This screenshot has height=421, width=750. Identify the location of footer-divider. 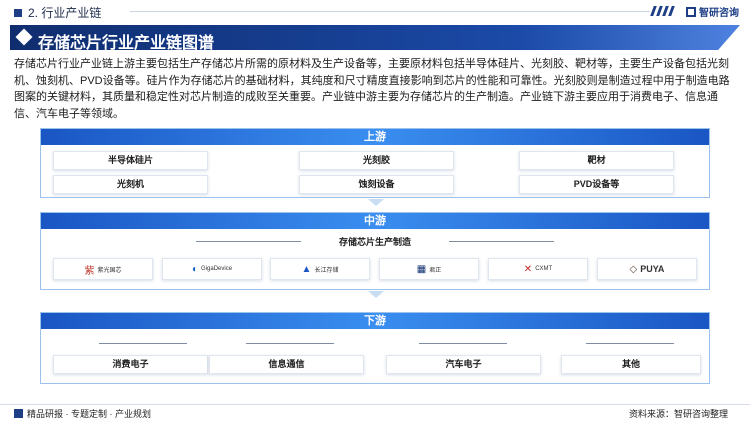
(375, 404).